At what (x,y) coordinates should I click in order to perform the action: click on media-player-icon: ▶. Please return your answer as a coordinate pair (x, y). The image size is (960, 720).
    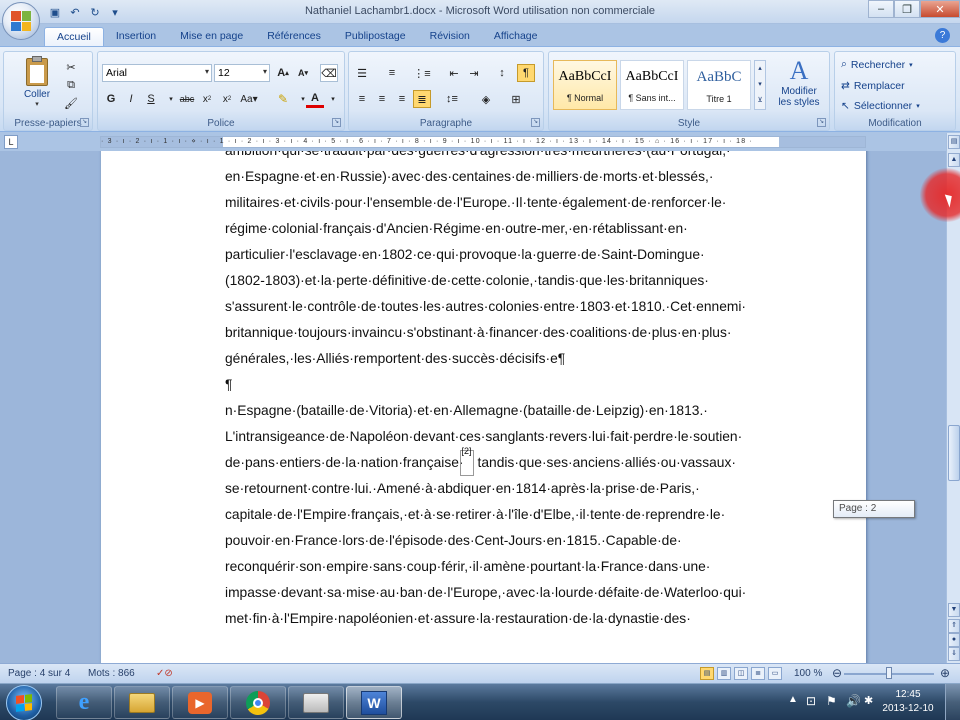
    Looking at the image, I should click on (200, 702).